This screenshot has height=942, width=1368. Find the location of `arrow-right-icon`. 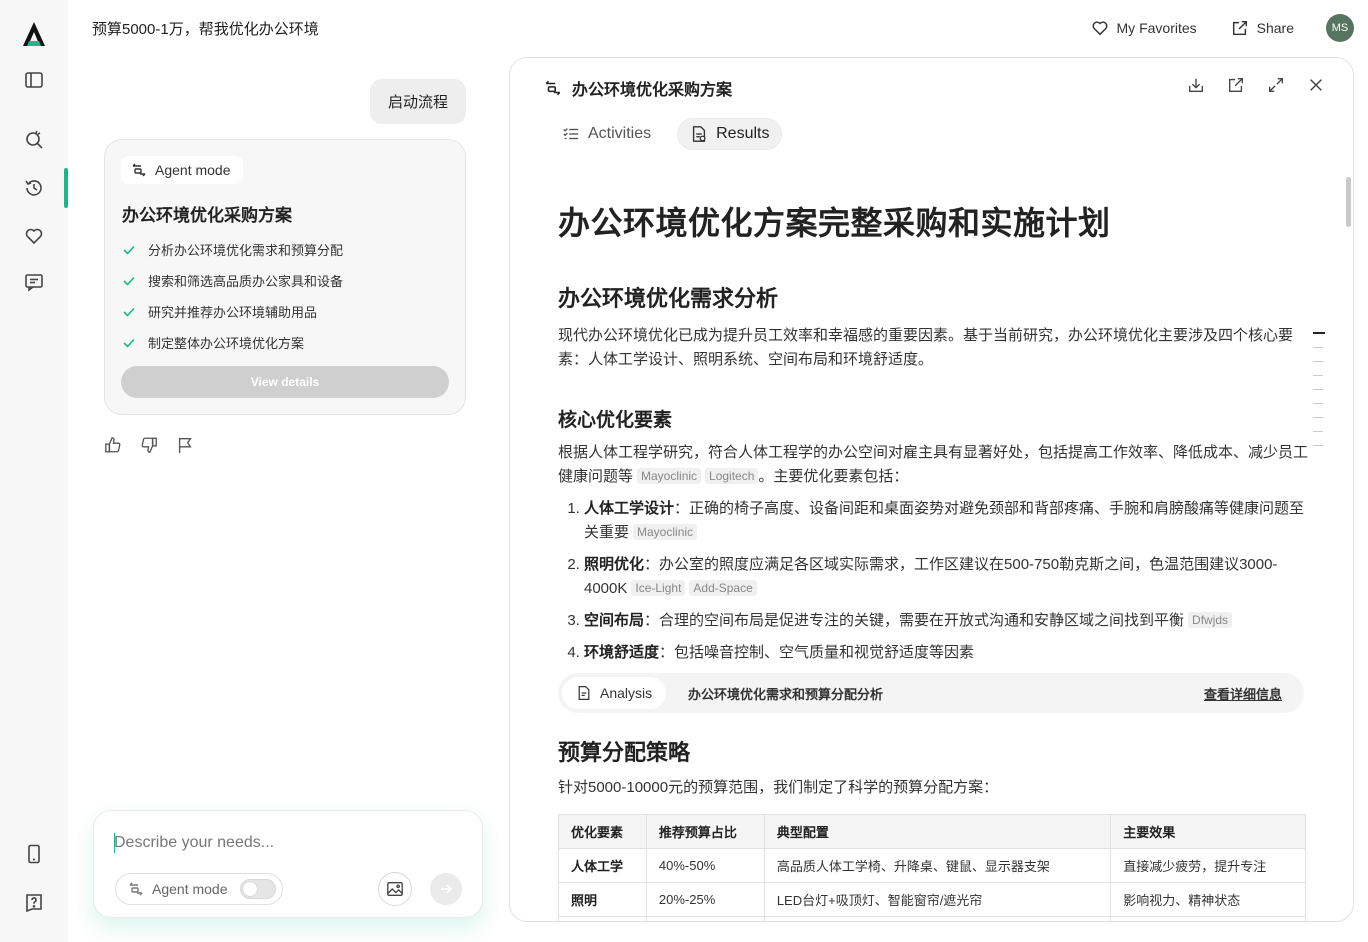

arrow-right-icon is located at coordinates (446, 889).